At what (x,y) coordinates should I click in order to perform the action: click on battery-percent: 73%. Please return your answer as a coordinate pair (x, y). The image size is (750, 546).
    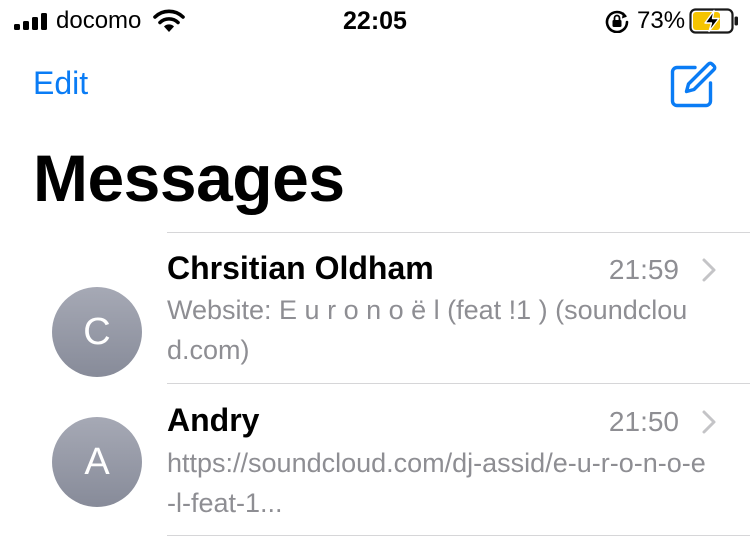
    Looking at the image, I should click on (661, 20).